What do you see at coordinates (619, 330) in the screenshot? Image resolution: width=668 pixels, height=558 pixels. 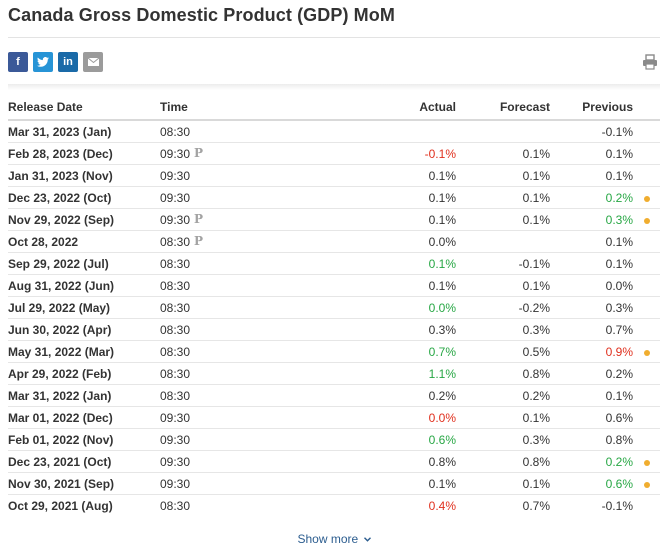 I see `previous-cell: 0.7%` at bounding box center [619, 330].